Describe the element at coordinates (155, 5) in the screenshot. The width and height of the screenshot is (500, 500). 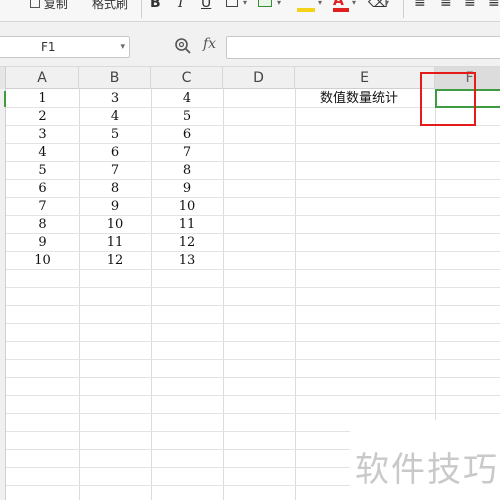
I see `bold-button: B` at that location.